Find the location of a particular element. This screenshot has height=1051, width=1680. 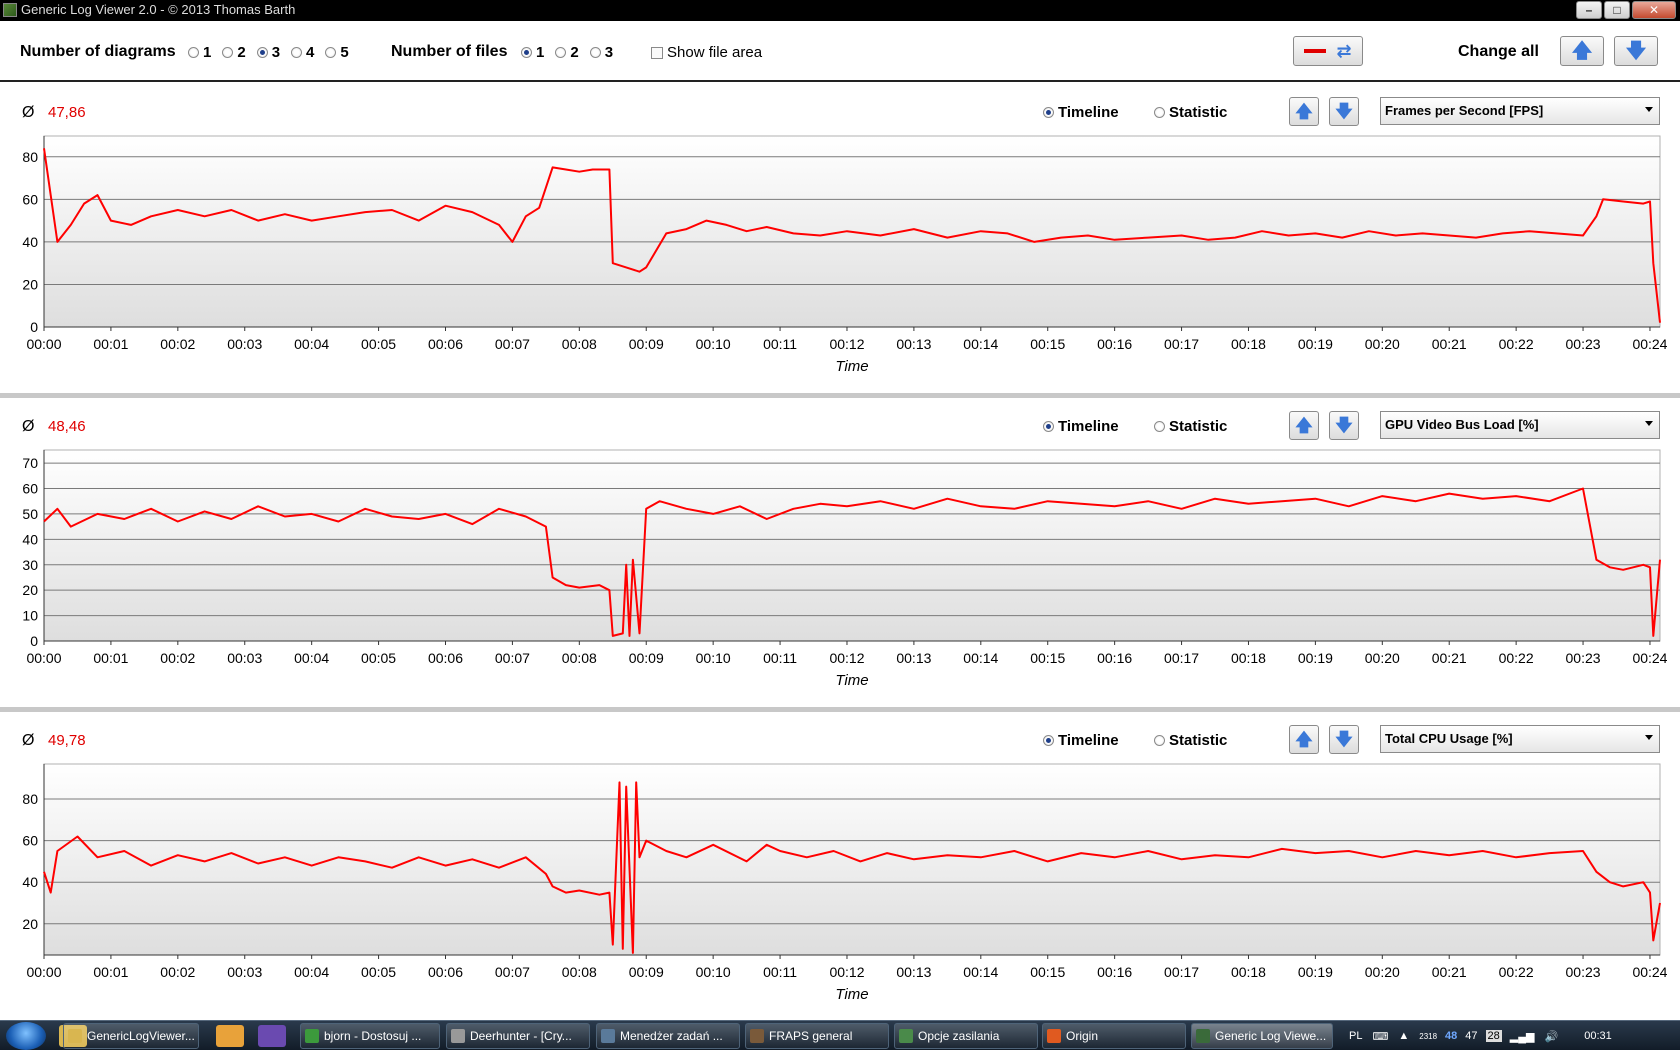

clock: 00:31 is located at coordinates (1598, 1036).